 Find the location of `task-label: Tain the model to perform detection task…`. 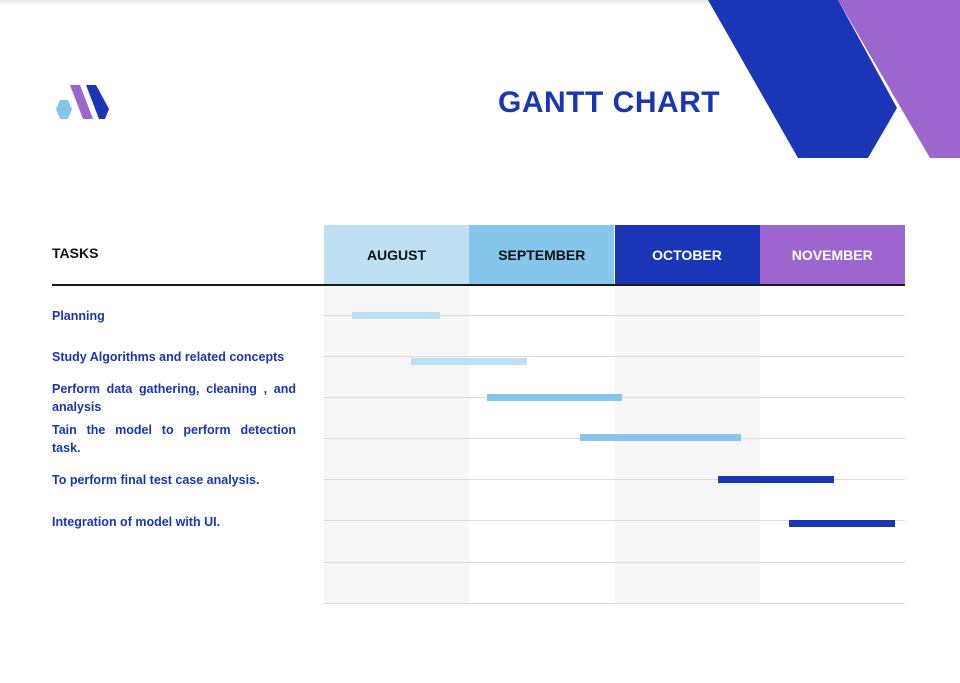

task-label: Tain the model to perform detection task… is located at coordinates (174, 439).